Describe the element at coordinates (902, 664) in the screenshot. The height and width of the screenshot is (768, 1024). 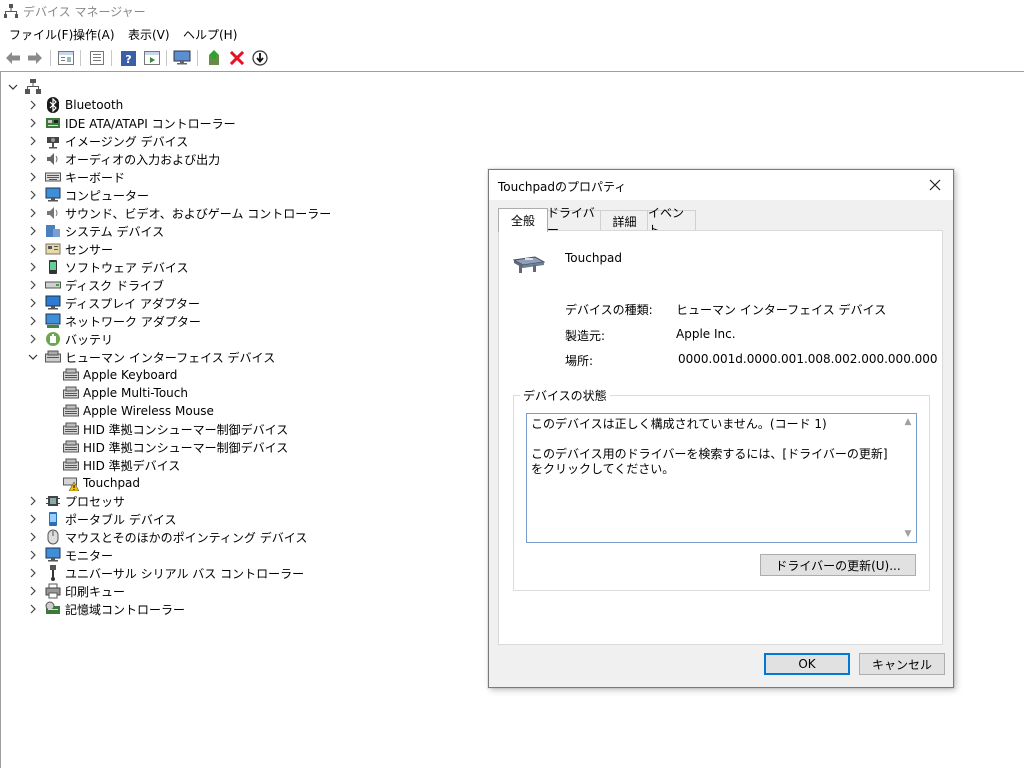
I see `cancel-button: キャンセル` at that location.